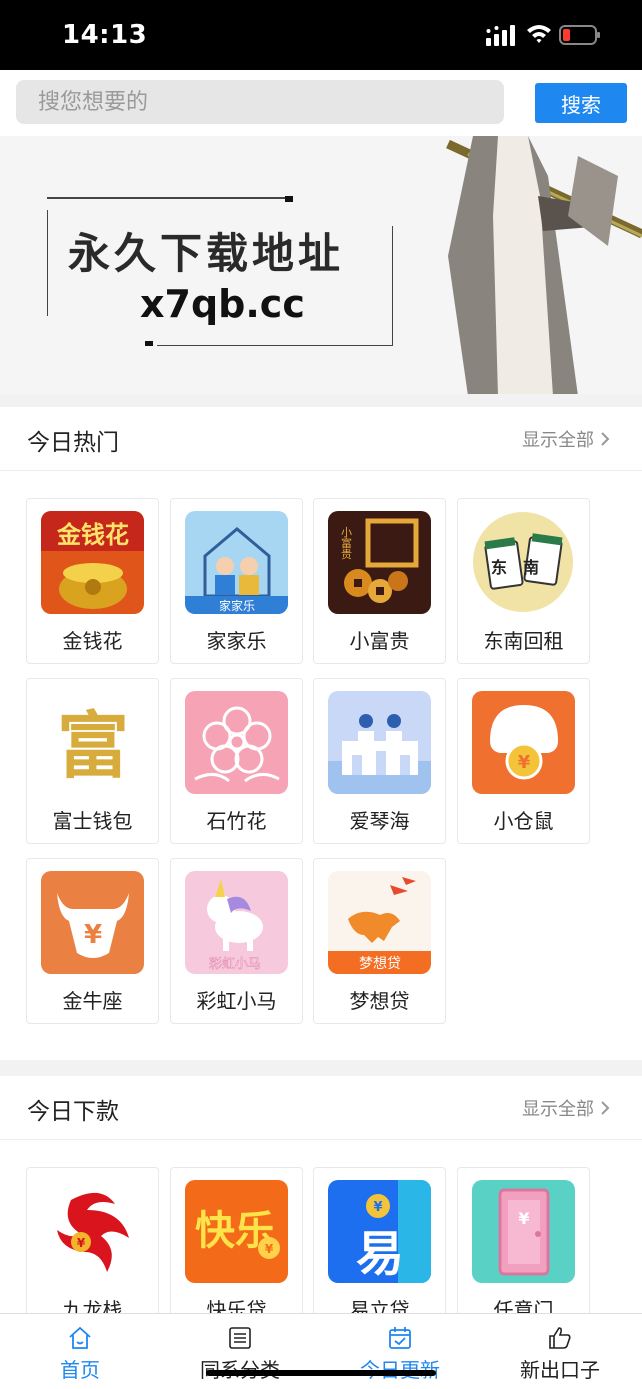 The image size is (642, 1389). I want to click on tab-label: 首页, so click(80, 1370).